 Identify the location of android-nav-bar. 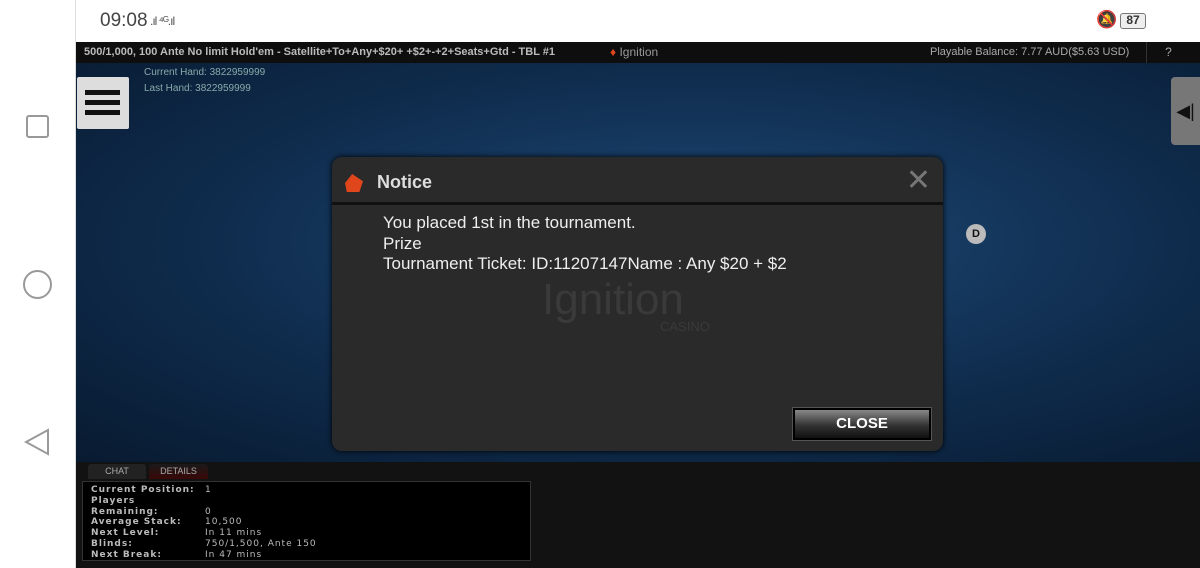
(38, 284).